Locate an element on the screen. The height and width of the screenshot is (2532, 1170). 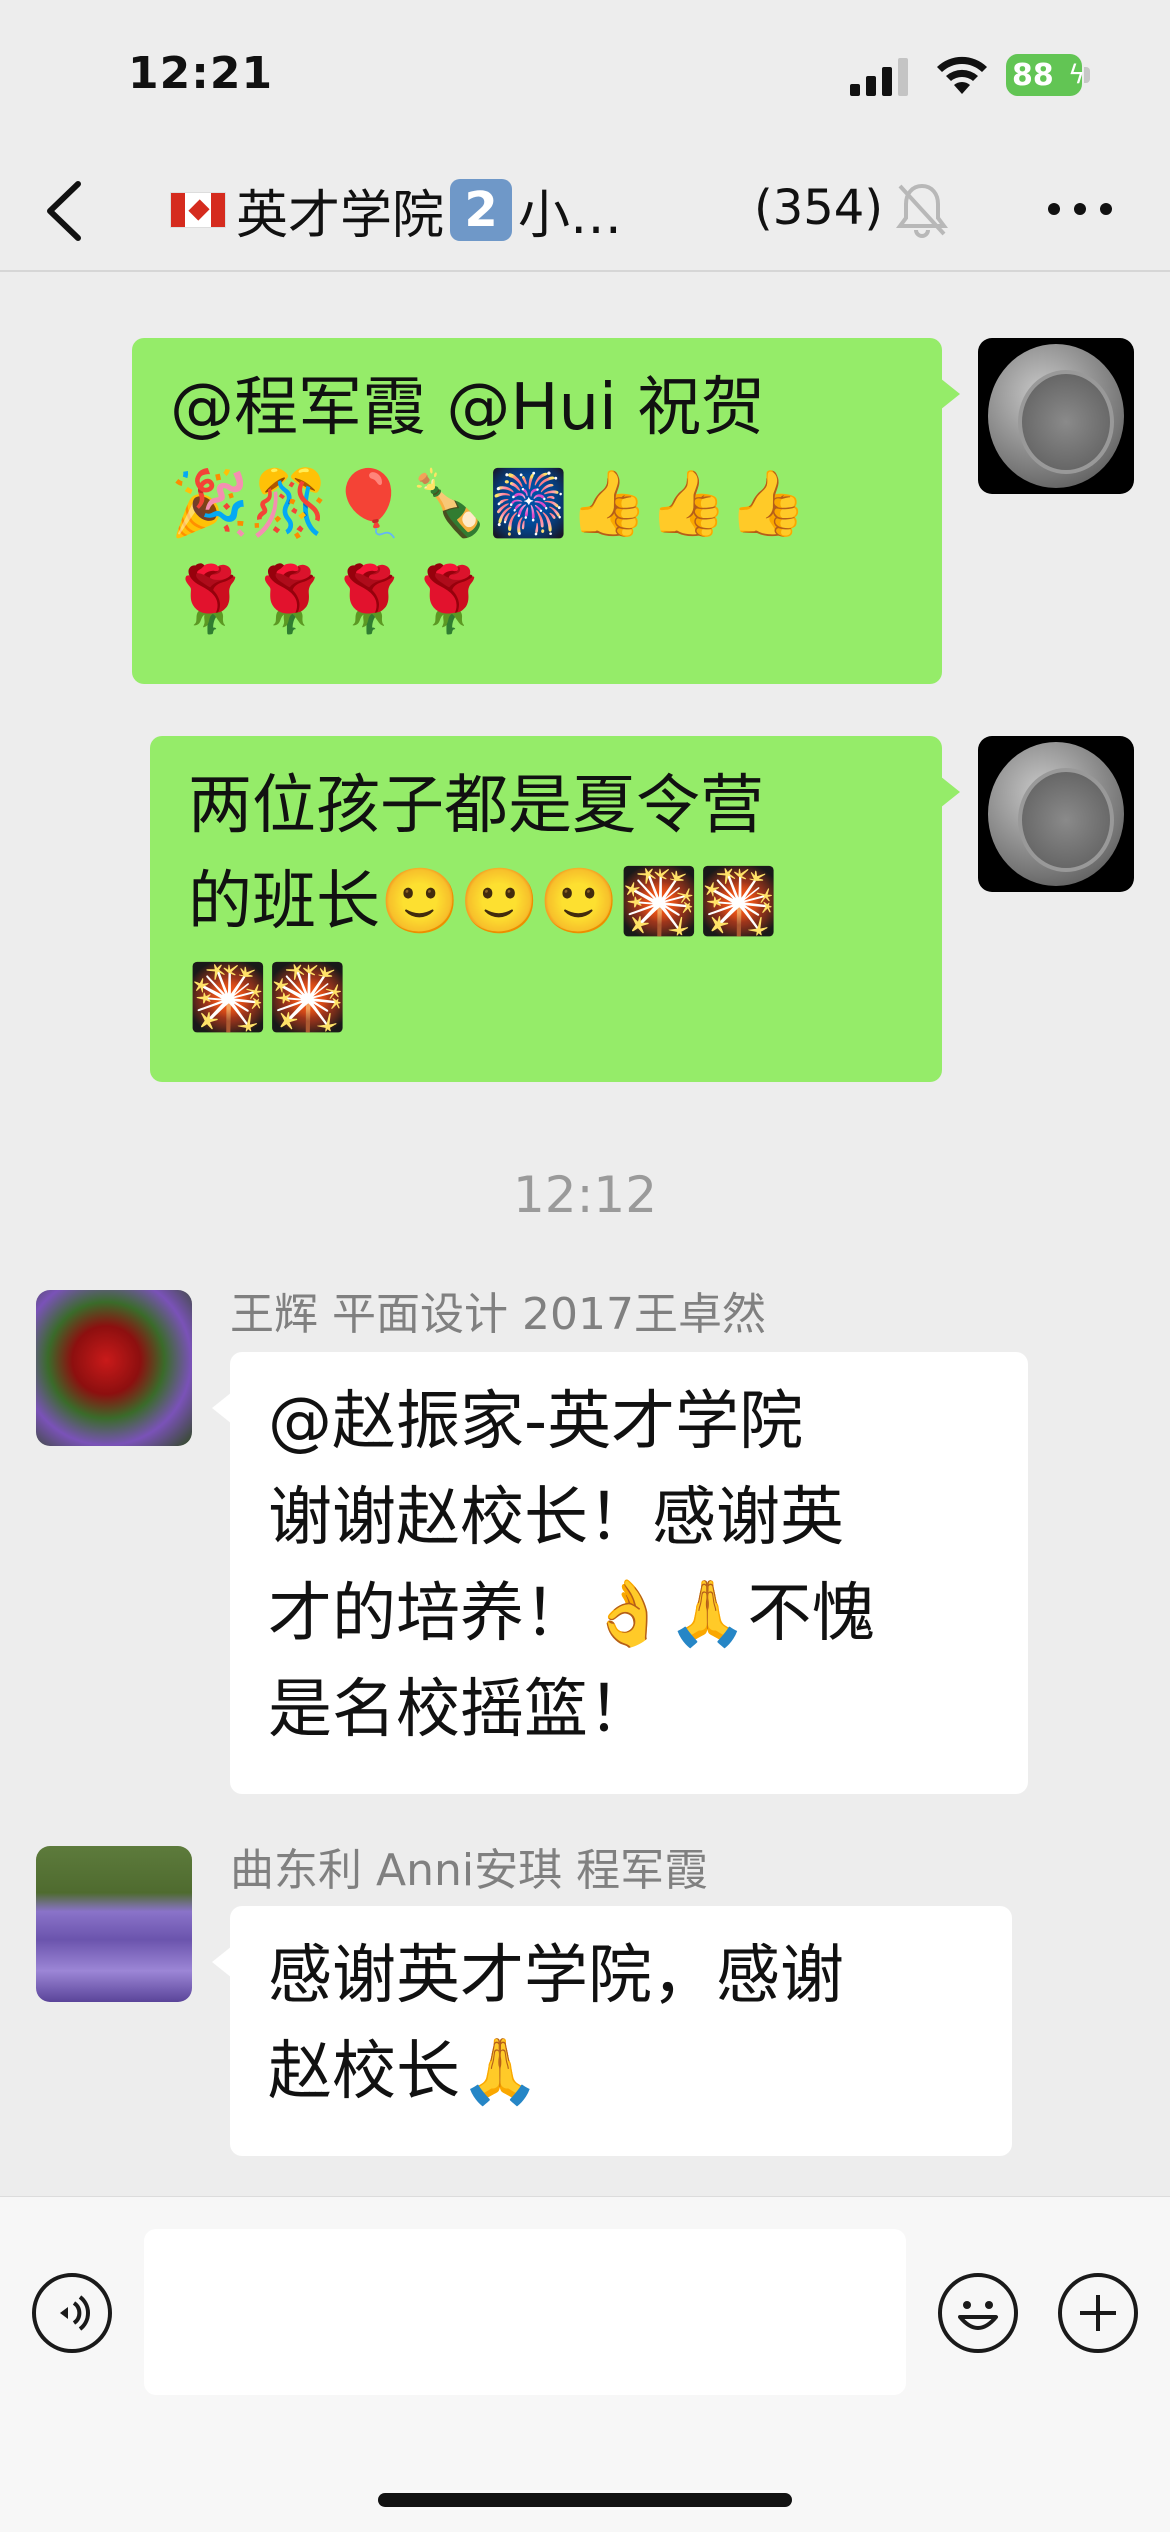
chat-title-text: 英才学院 is located at coordinates (340, 215).